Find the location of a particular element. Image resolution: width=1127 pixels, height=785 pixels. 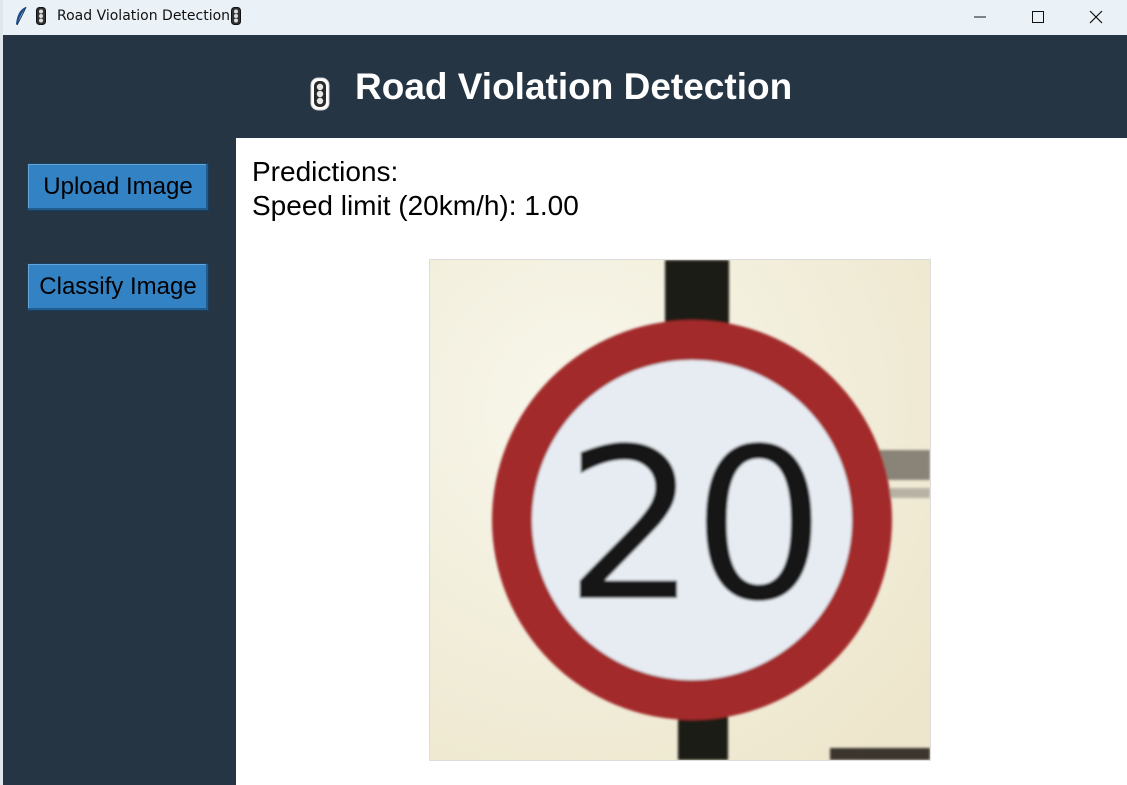

app-header: Road Violation Detection is located at coordinates (565, 86).